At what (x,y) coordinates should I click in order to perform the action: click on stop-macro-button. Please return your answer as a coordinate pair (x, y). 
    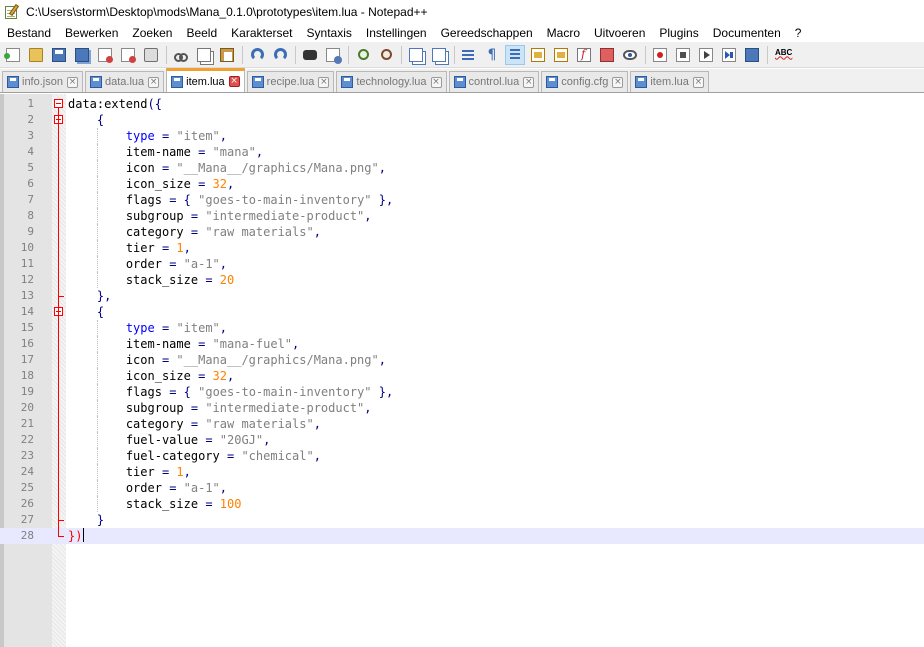
    Looking at the image, I should click on (683, 55).